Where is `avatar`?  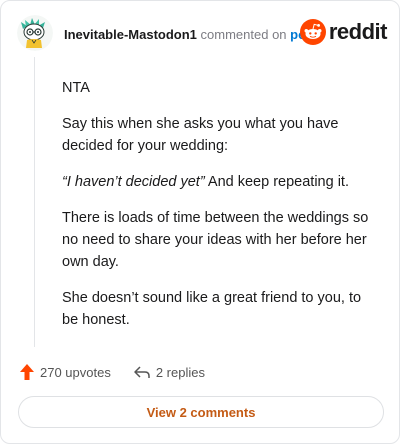
avatar is located at coordinates (35, 33).